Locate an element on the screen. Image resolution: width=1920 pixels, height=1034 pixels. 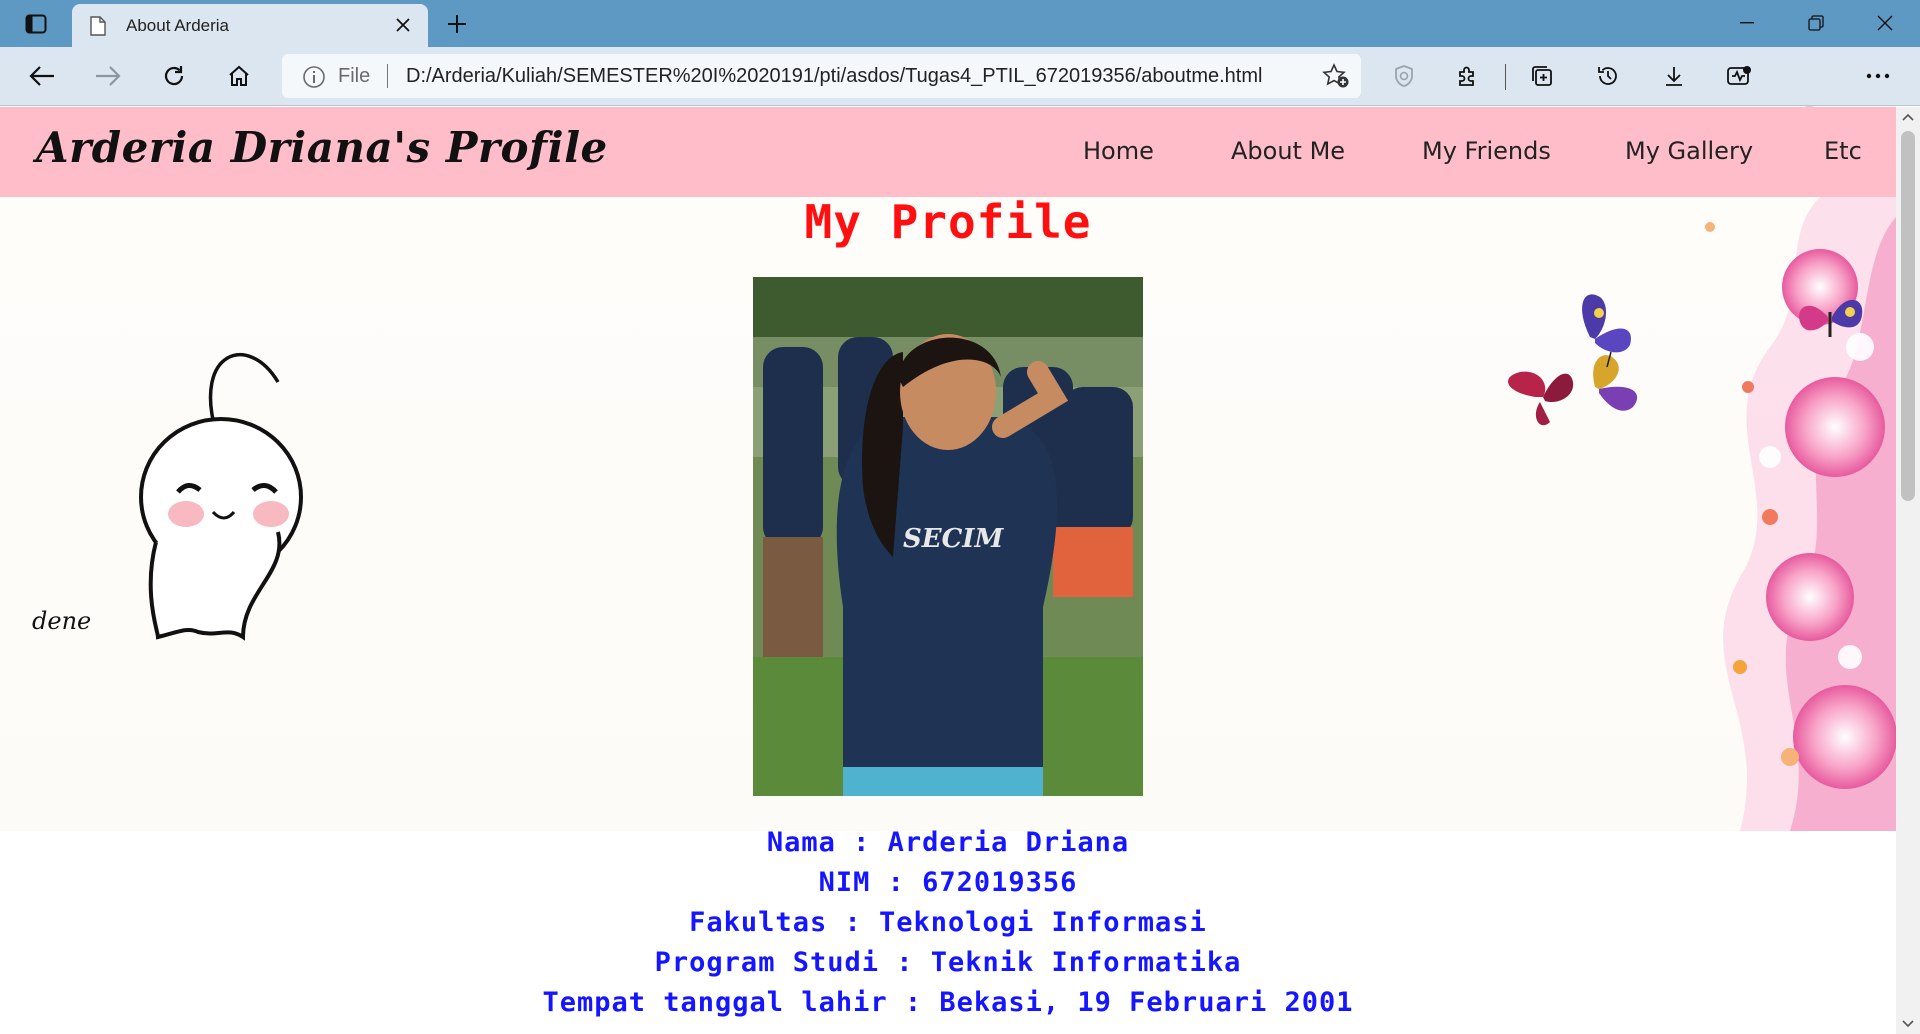
tab-title: About Arderia is located at coordinates (178, 25).